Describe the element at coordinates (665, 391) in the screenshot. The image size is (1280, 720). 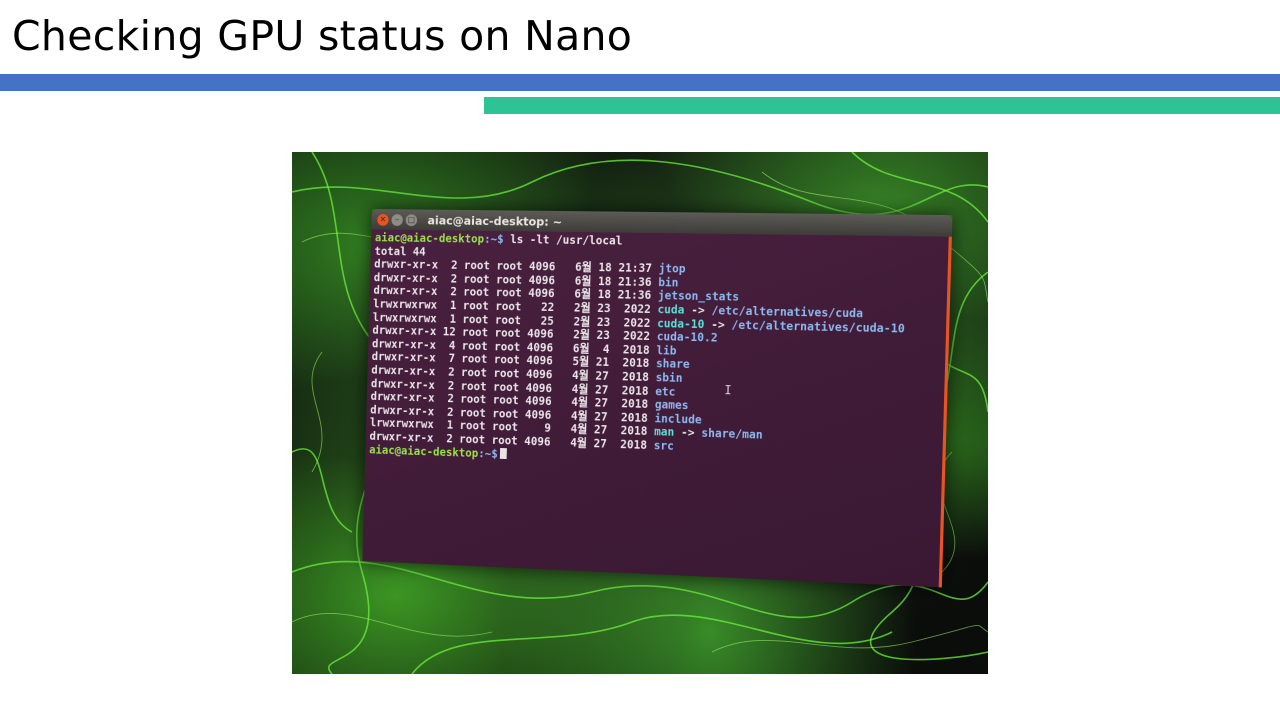
I see `ls-entry-name: etc` at that location.